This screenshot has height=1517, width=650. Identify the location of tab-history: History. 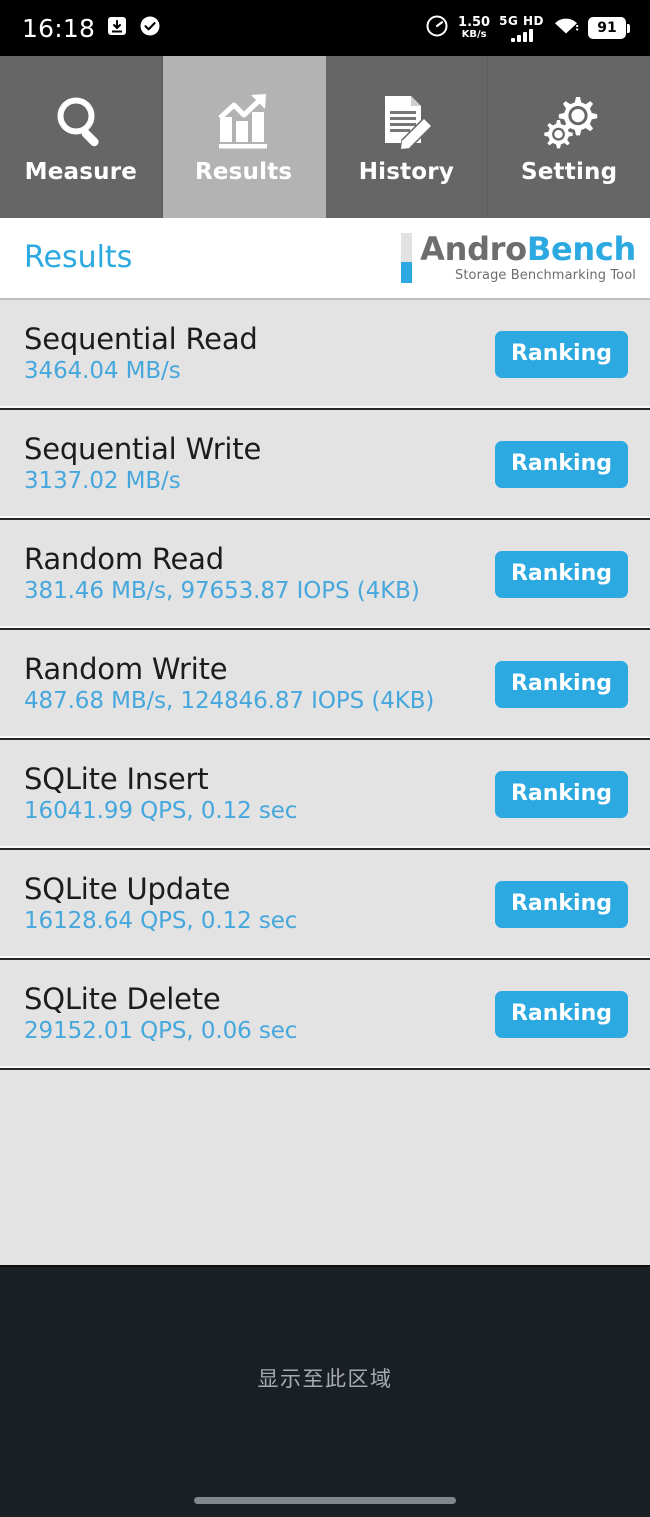
(407, 137).